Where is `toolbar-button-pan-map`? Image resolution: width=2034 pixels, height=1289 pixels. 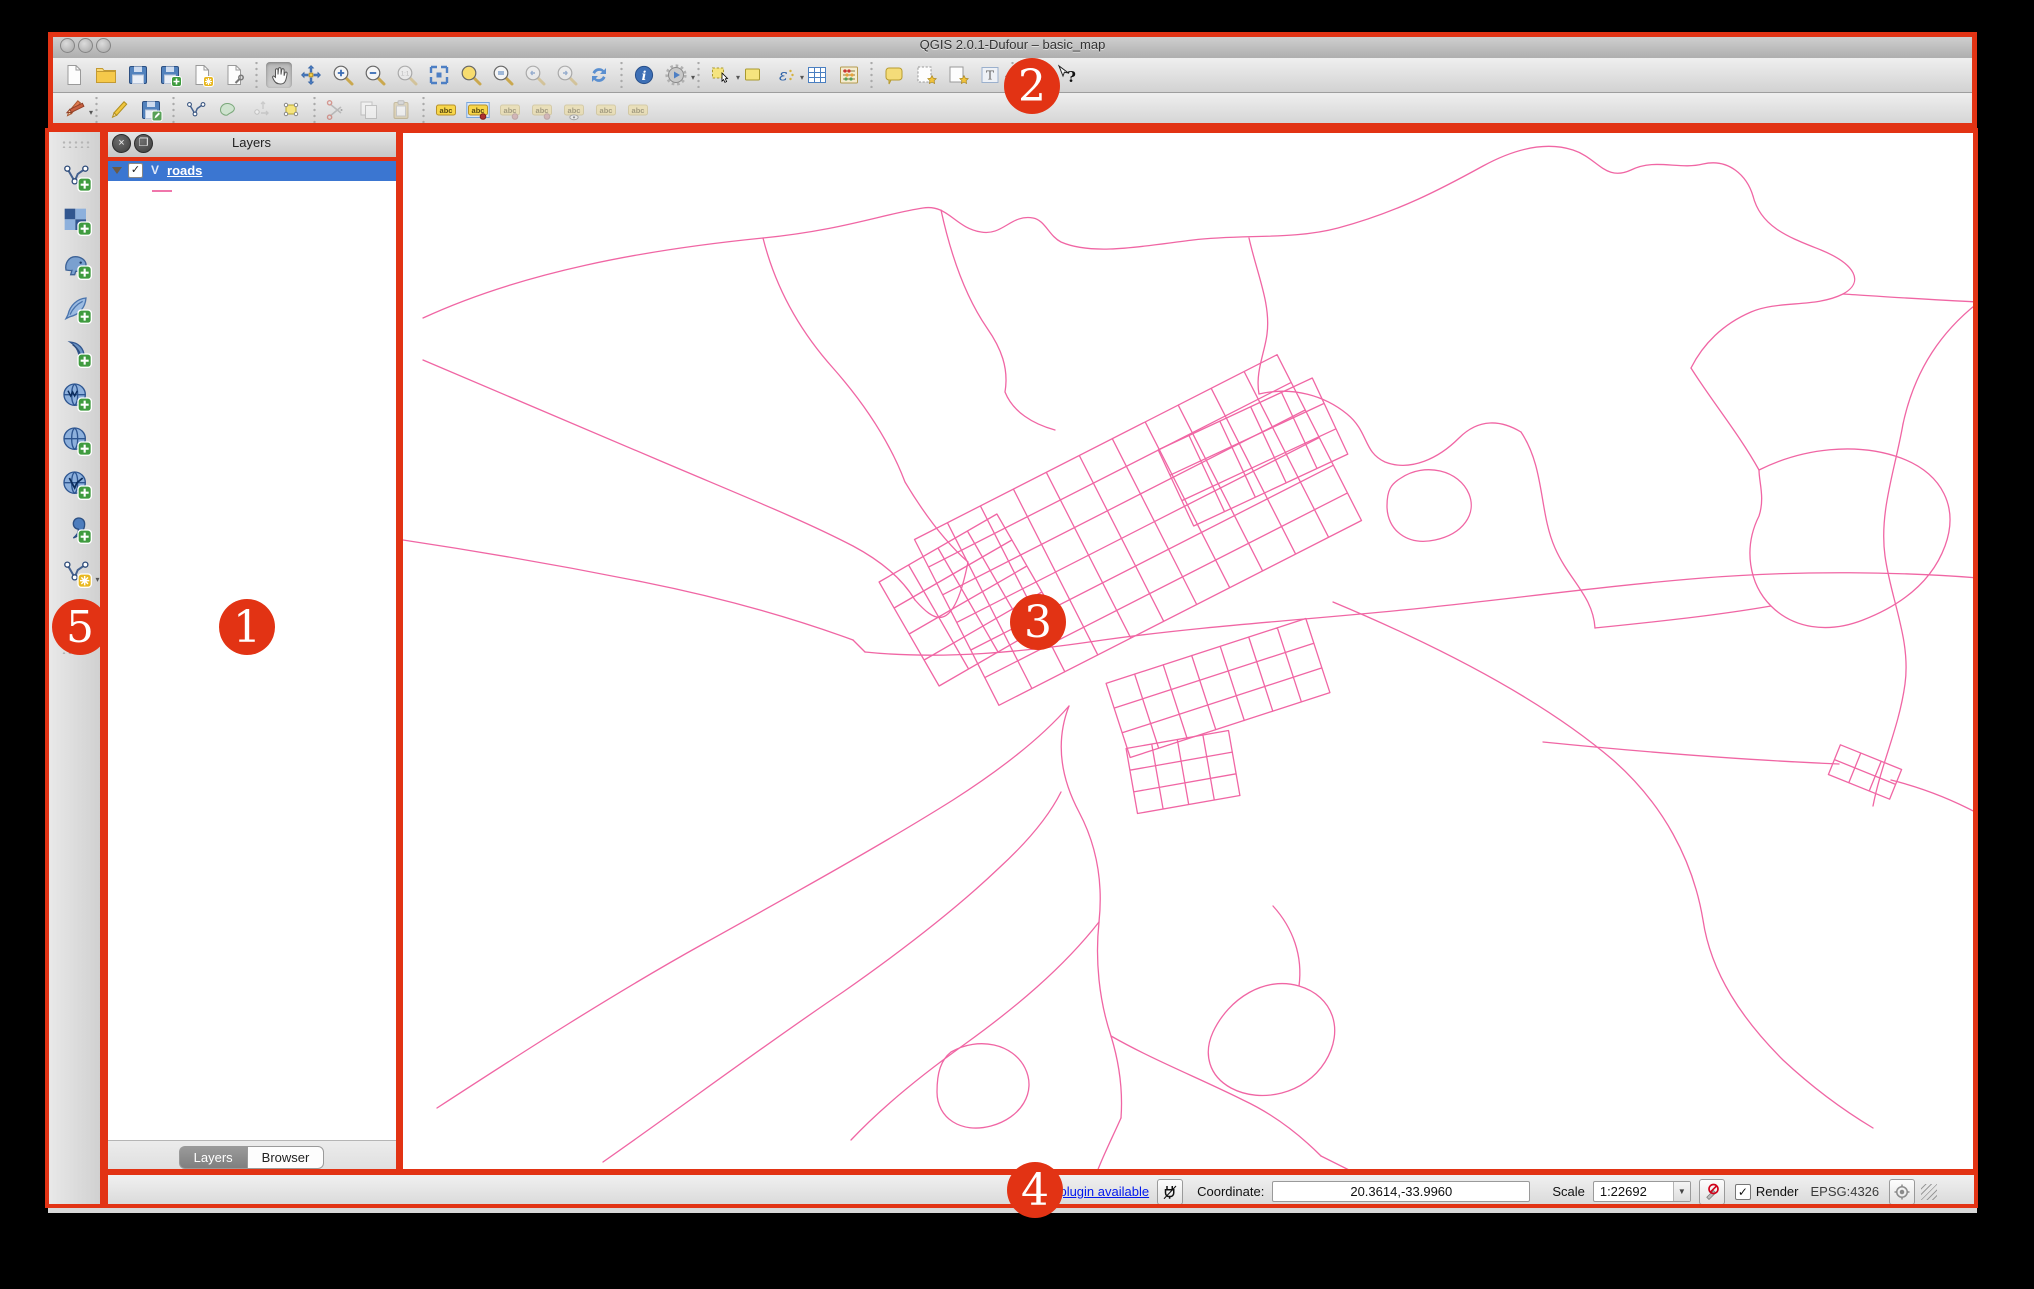
toolbar-button-pan-map is located at coordinates (279, 75).